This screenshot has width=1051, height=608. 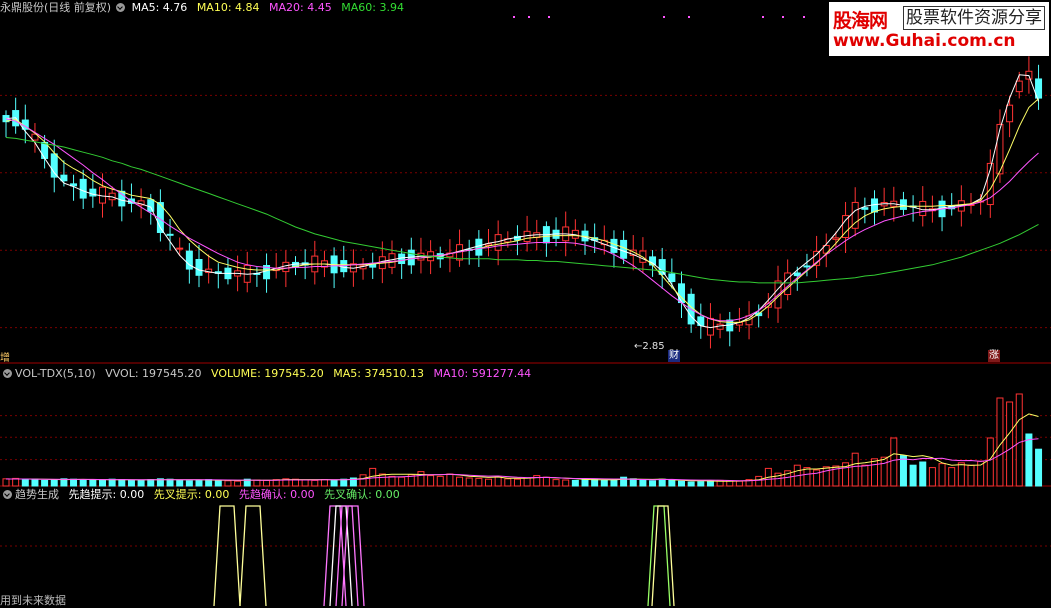 I want to click on tag-zhang: 涨, so click(x=994, y=356).